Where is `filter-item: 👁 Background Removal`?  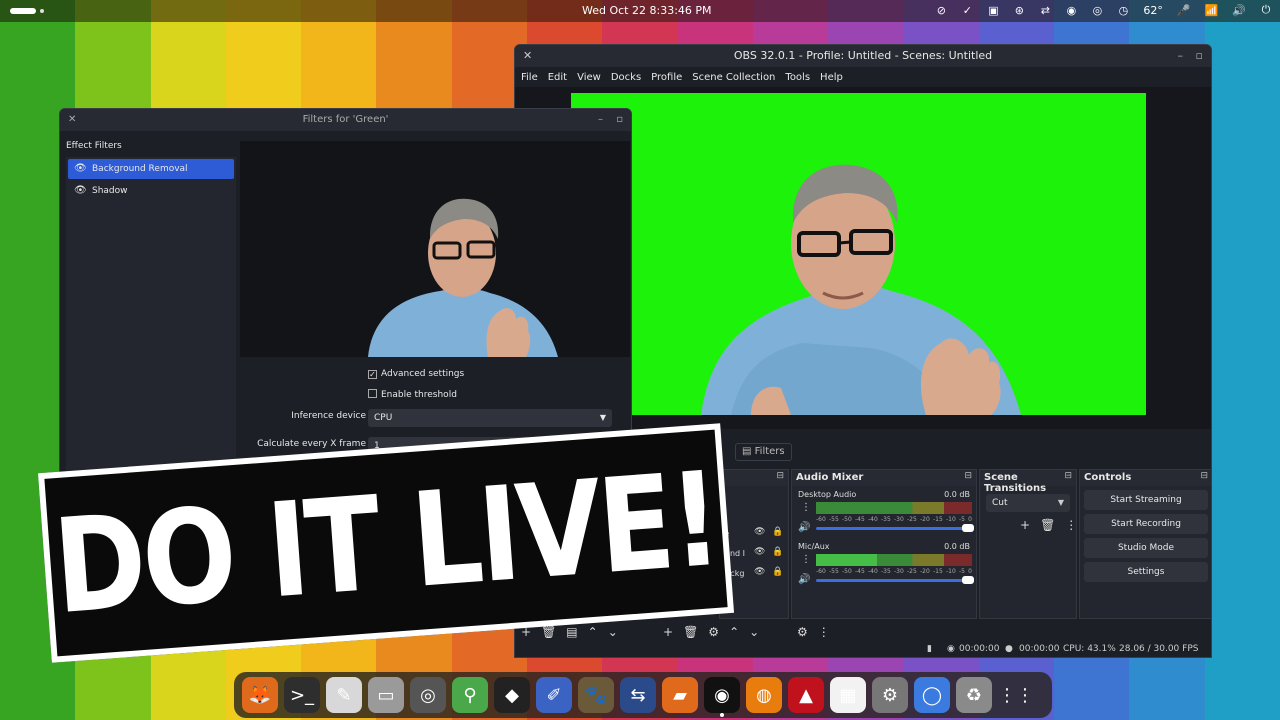 filter-item: 👁 Background Removal is located at coordinates (151, 169).